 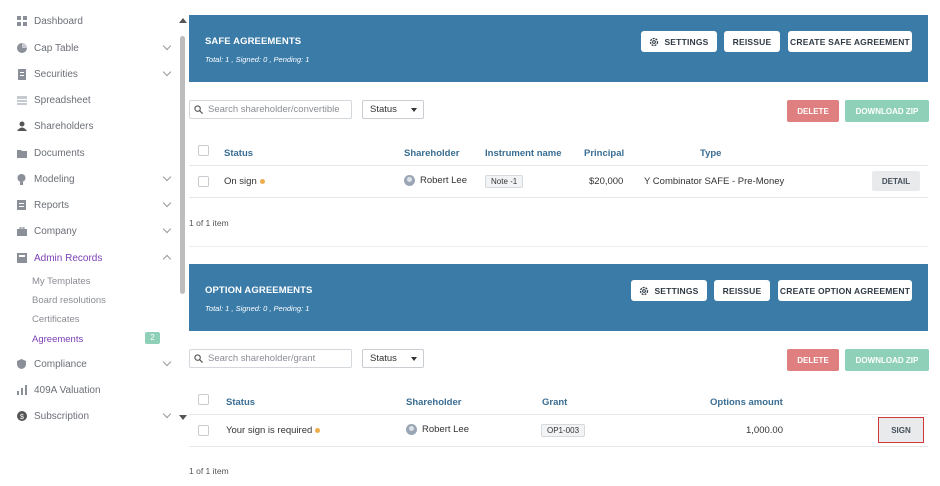 I want to click on status-text: Your sign is required, so click(x=269, y=430).